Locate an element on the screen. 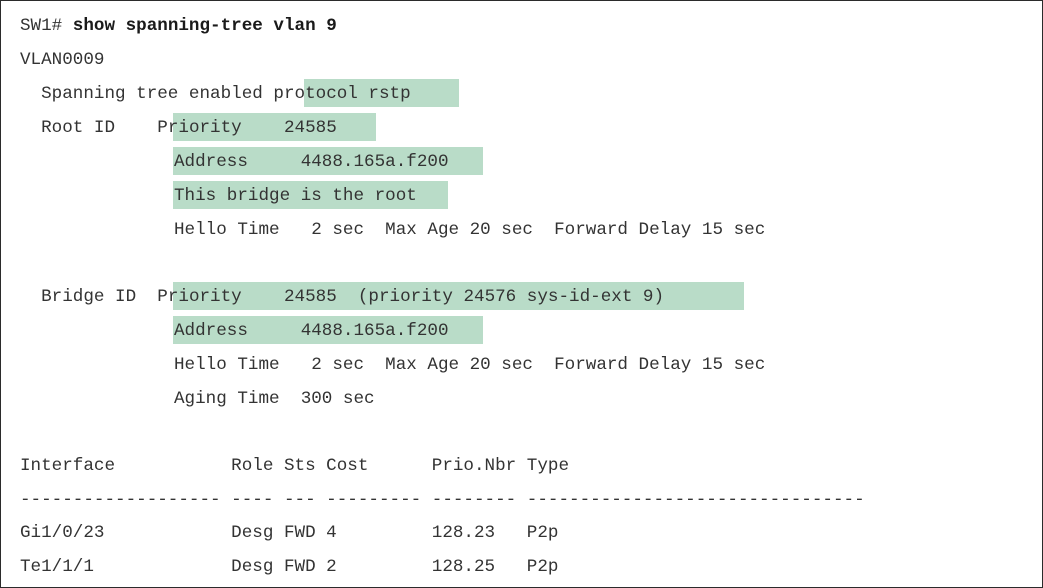 The height and width of the screenshot is (588, 1043). interface-table-header: Interface Role Sts Cost Prio.Nbr Type is located at coordinates (295, 466).